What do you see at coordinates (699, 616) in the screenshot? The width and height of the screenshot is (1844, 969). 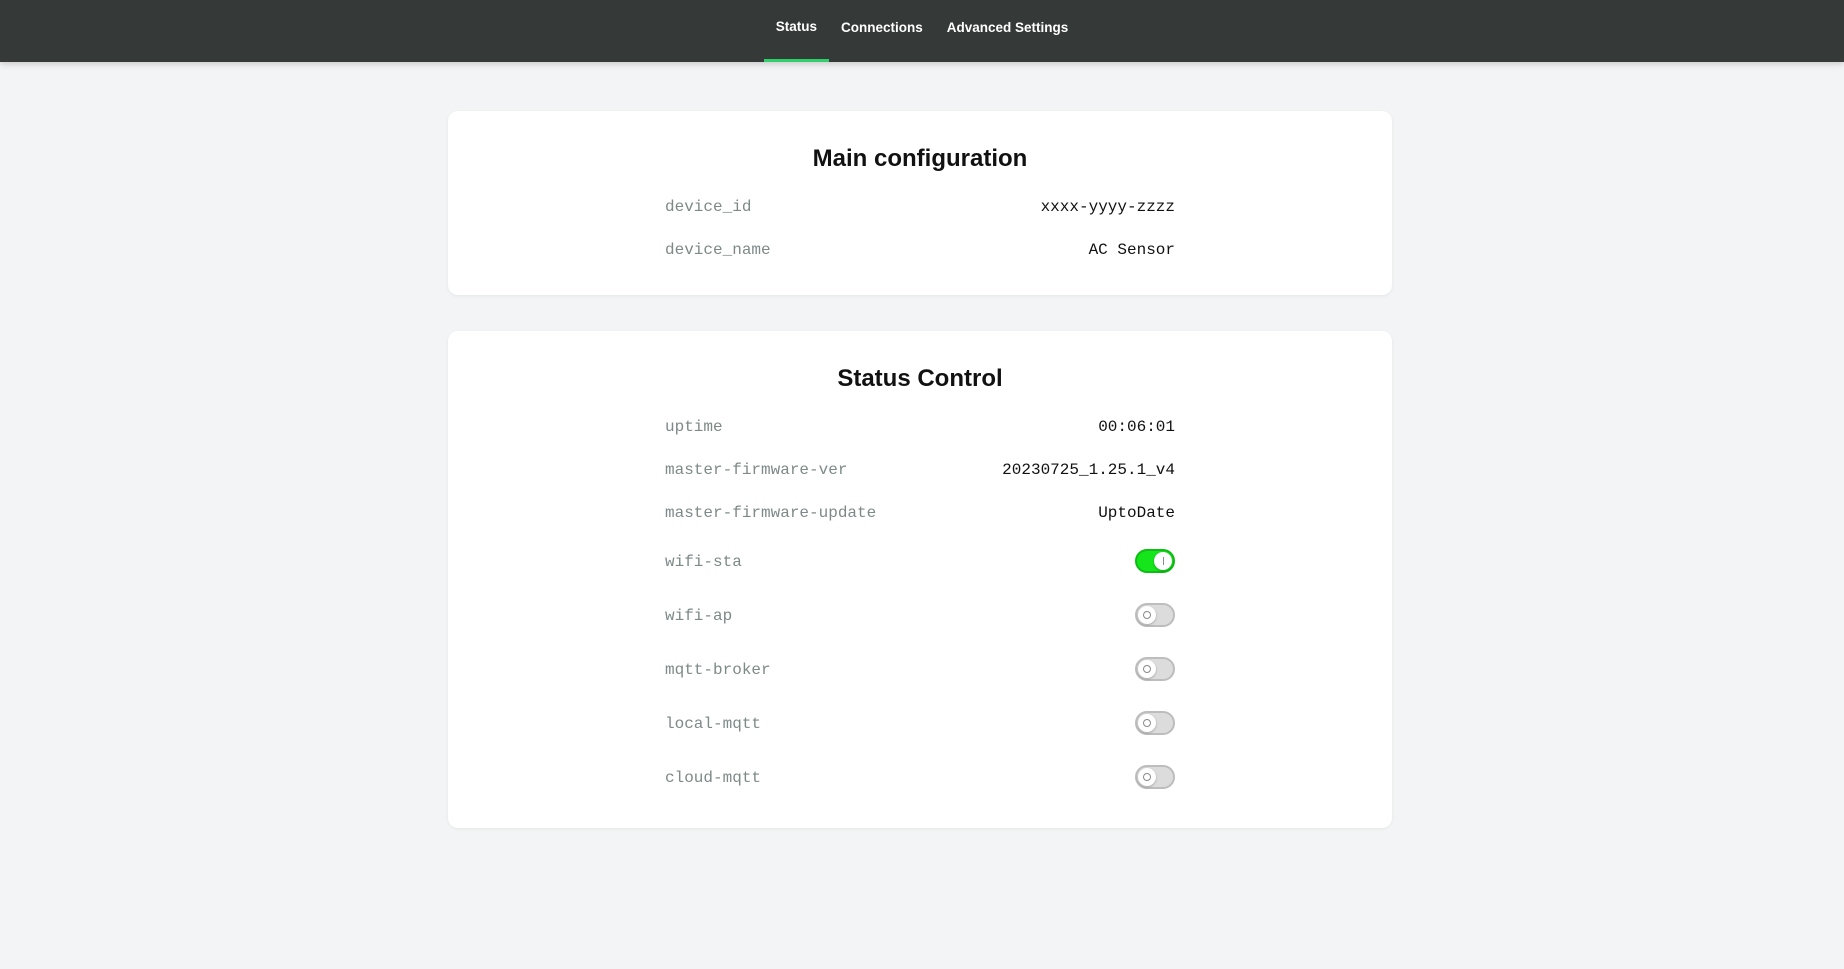 I see `wifi-ap-label: wifi-ap` at bounding box center [699, 616].